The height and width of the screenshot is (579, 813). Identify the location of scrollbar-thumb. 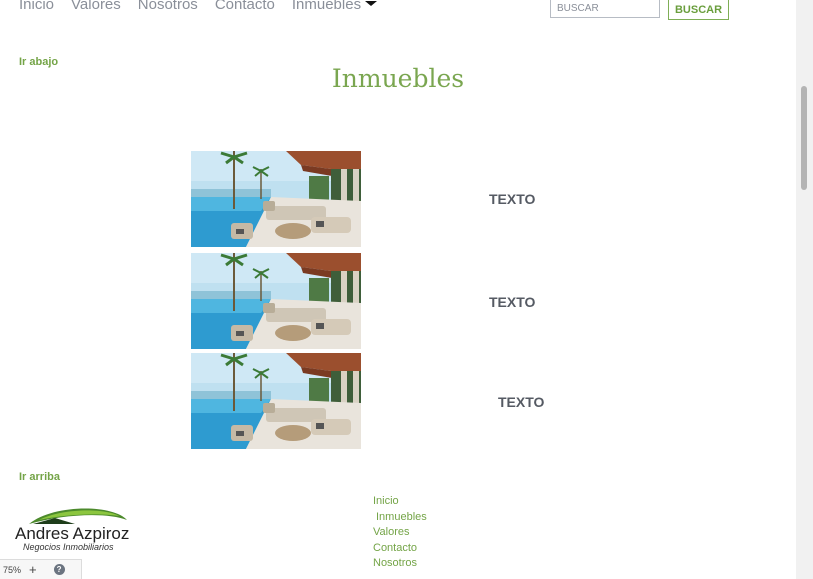
(804, 138).